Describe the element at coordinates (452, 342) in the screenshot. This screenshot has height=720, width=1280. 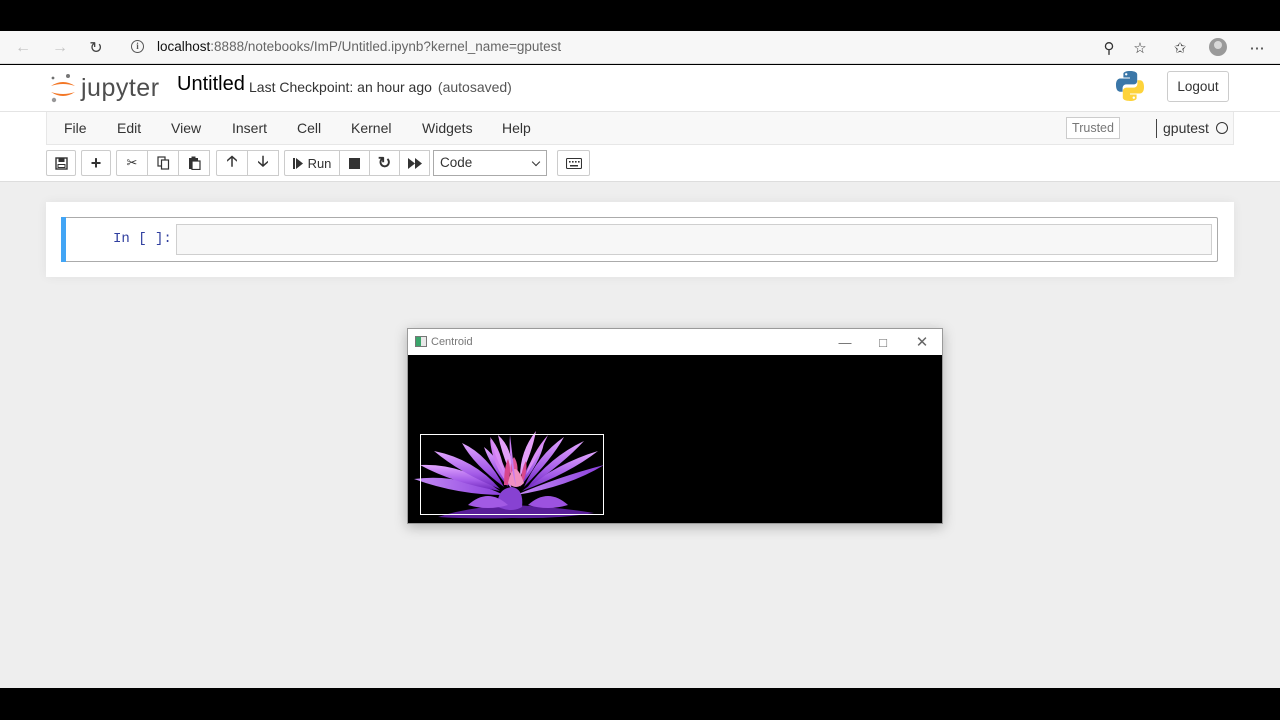
I see `window-title: Centroid` at that location.